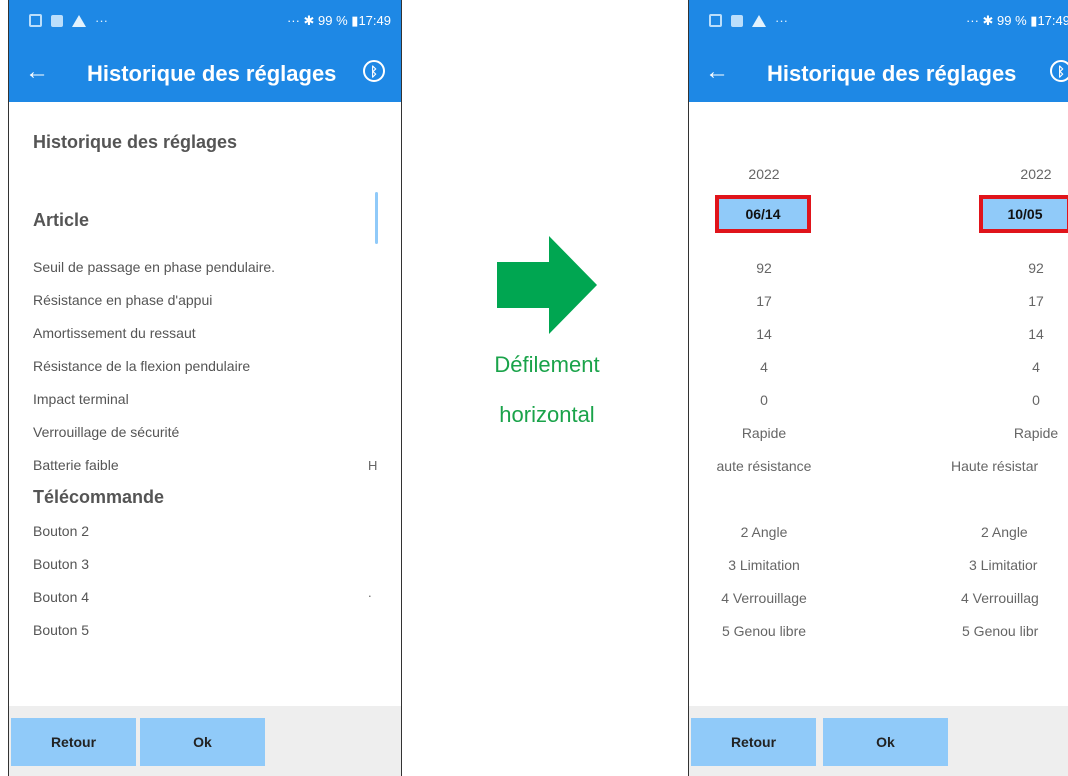 This screenshot has width=1068, height=776. Describe the element at coordinates (61, 564) in the screenshot. I see `list-item: Bouton 3` at that location.